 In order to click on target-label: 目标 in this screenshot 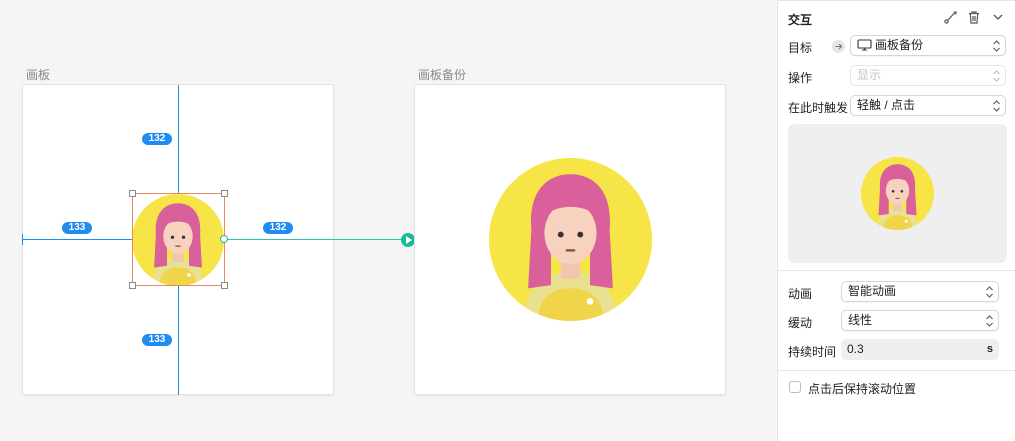, I will do `click(800, 48)`.